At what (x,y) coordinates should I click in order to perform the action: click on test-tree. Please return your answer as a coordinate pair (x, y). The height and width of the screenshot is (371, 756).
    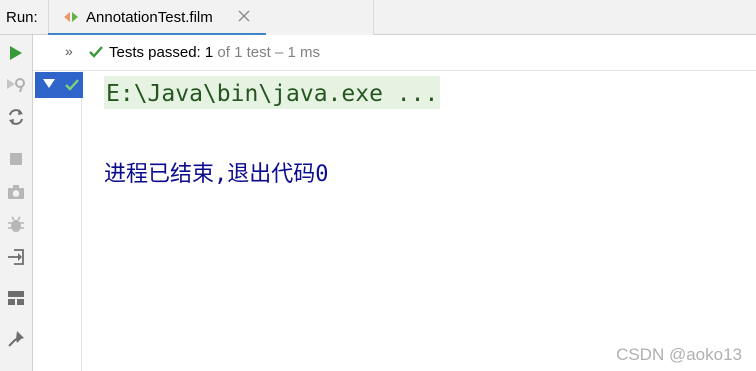
    Looking at the image, I should click on (58, 221).